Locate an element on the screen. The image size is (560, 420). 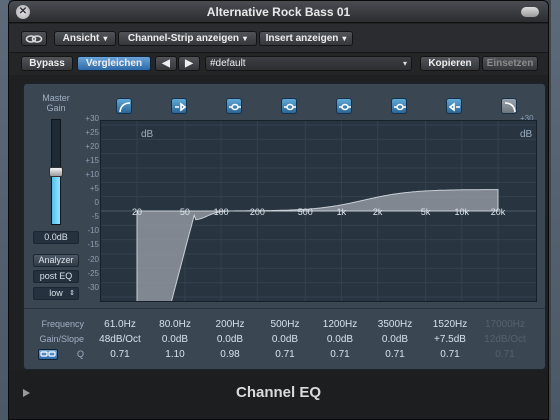
high-shelf-icon is located at coordinates (454, 107).